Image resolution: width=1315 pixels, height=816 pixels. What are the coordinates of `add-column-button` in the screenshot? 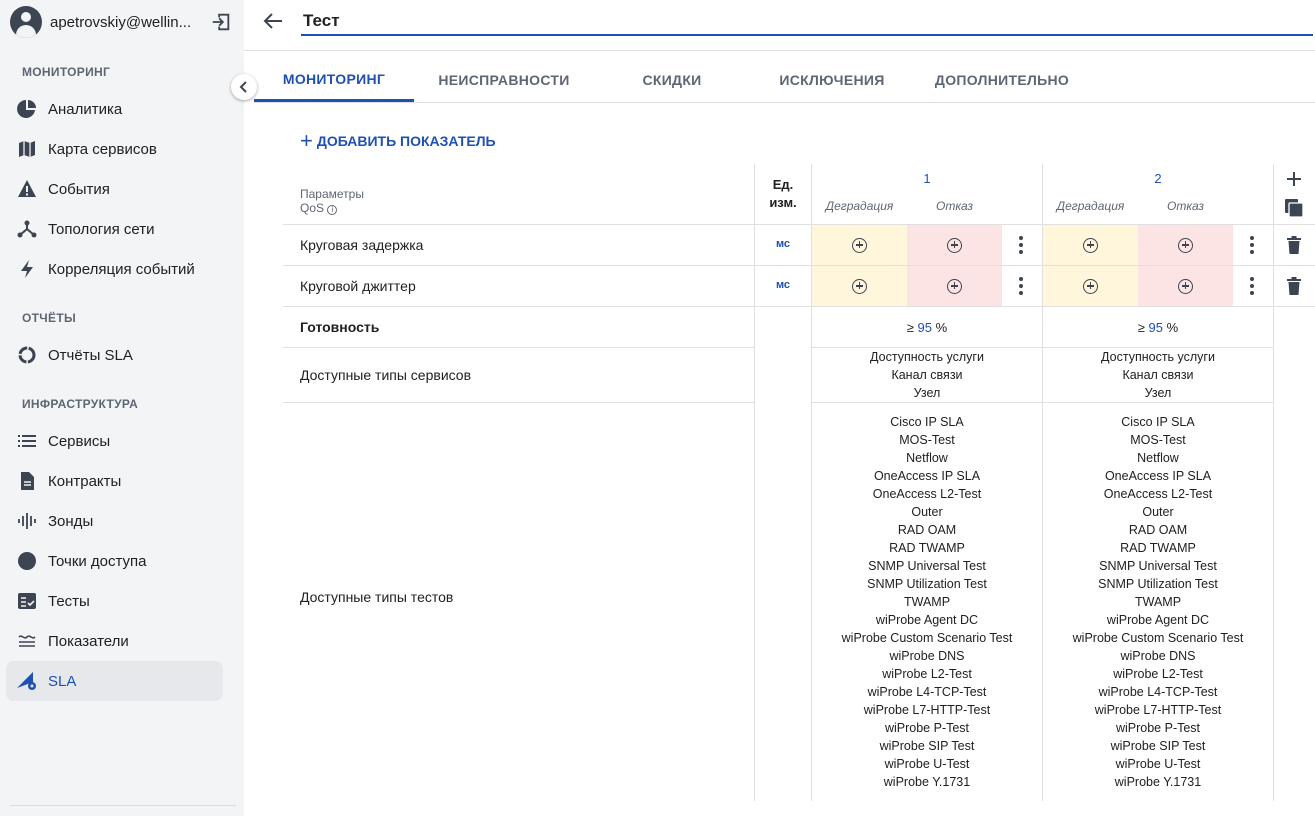 It's located at (1294, 179).